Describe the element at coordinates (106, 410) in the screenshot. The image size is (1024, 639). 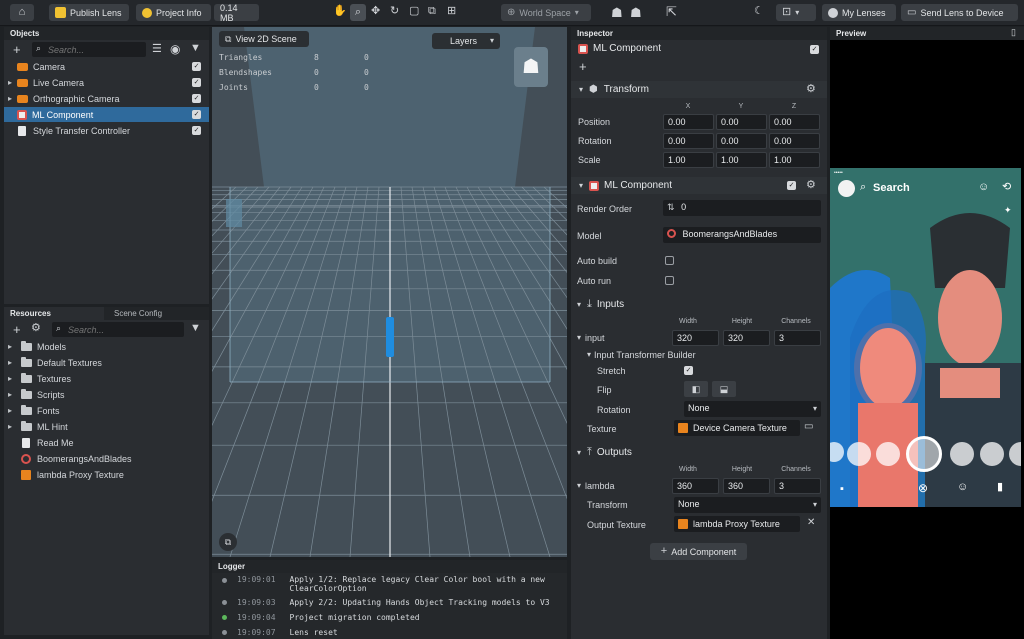
I see `resource-row-fonts: ▸ Fonts` at that location.